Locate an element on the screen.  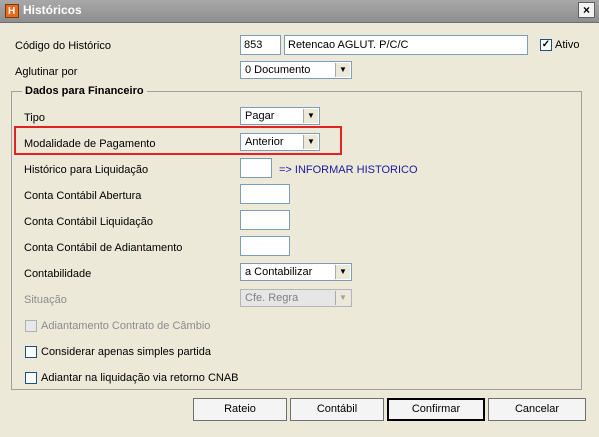
cancelar-button: Cancelar is located at coordinates (537, 409).